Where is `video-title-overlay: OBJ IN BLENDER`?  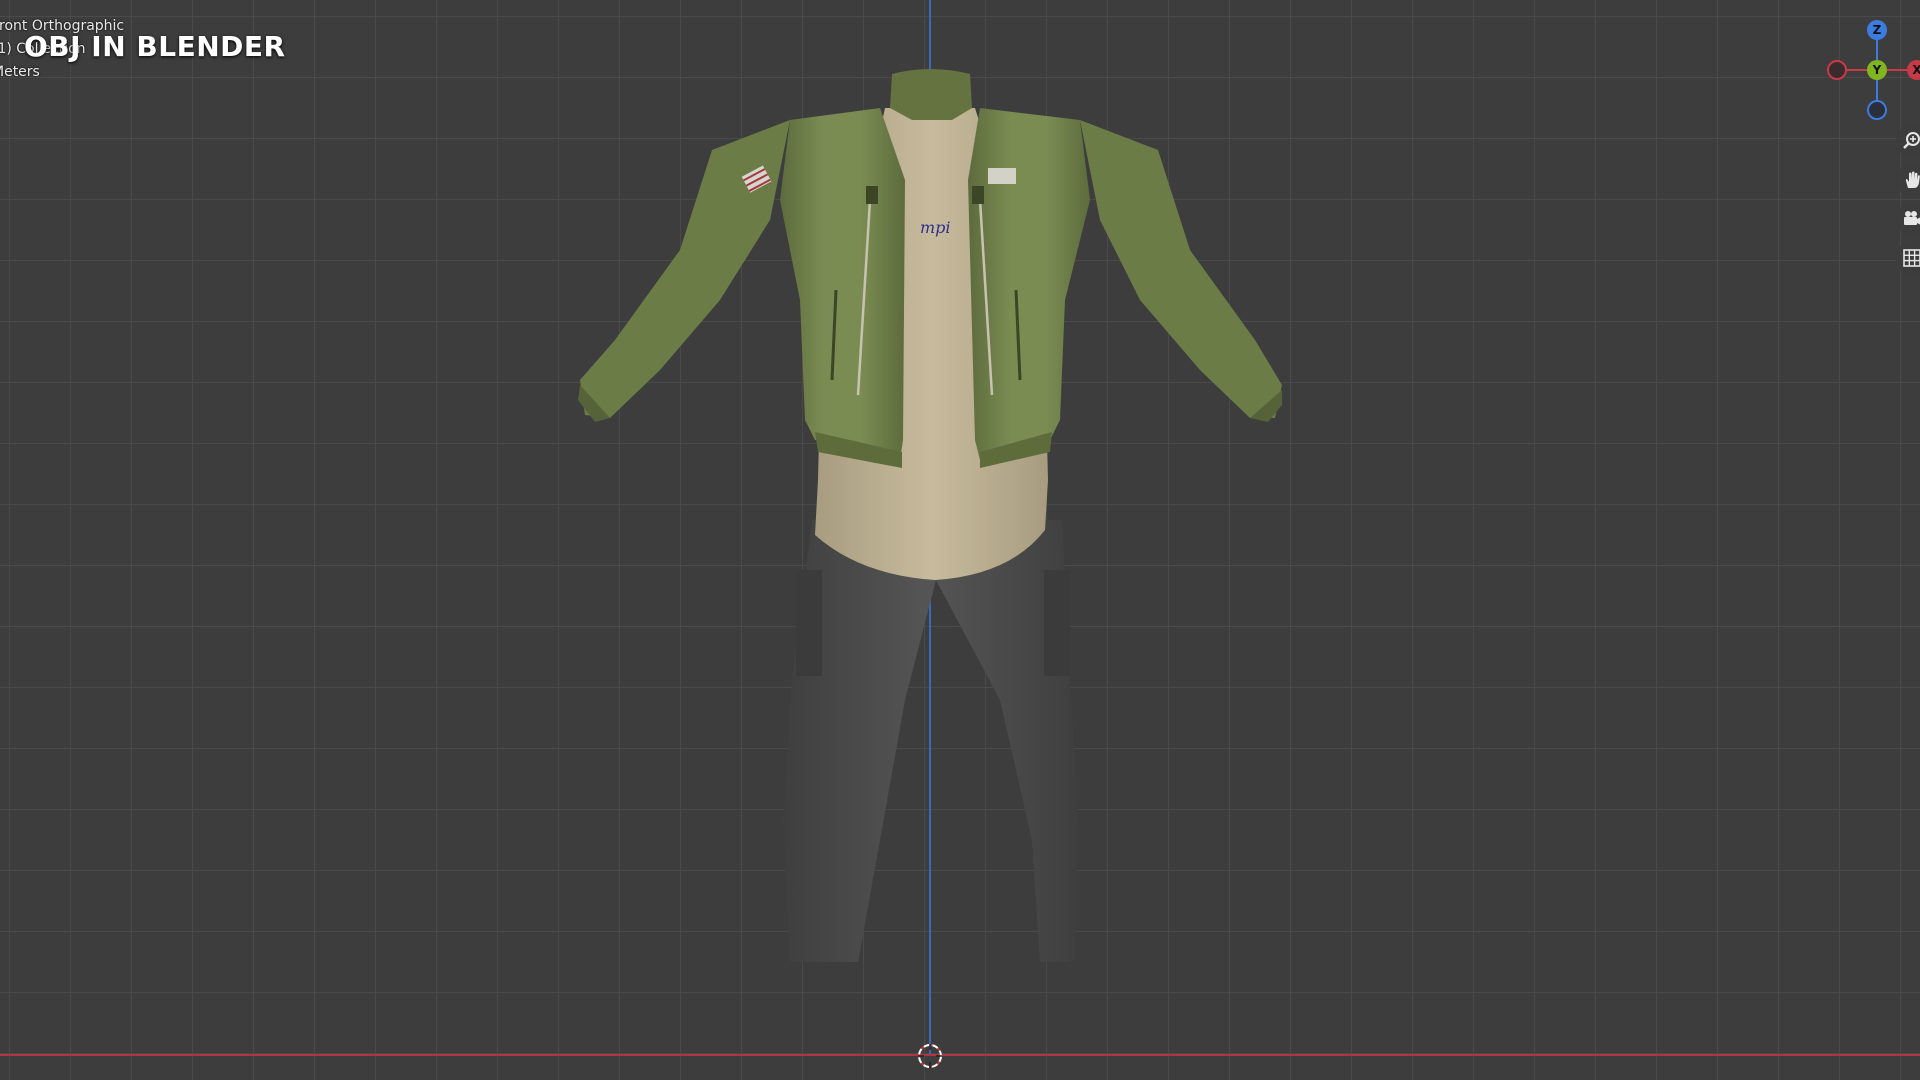 video-title-overlay: OBJ IN BLENDER is located at coordinates (155, 46).